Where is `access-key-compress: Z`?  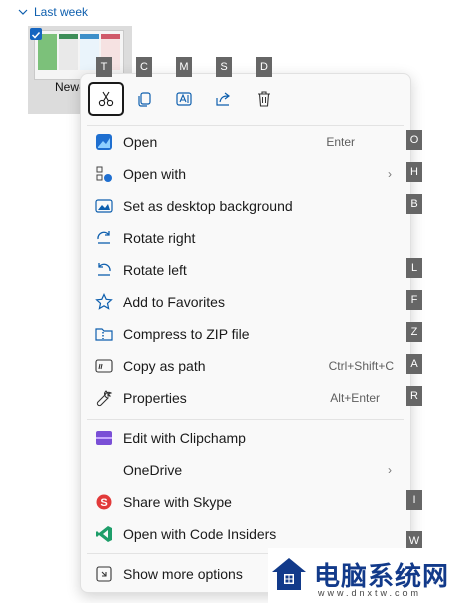 access-key-compress: Z is located at coordinates (414, 332).